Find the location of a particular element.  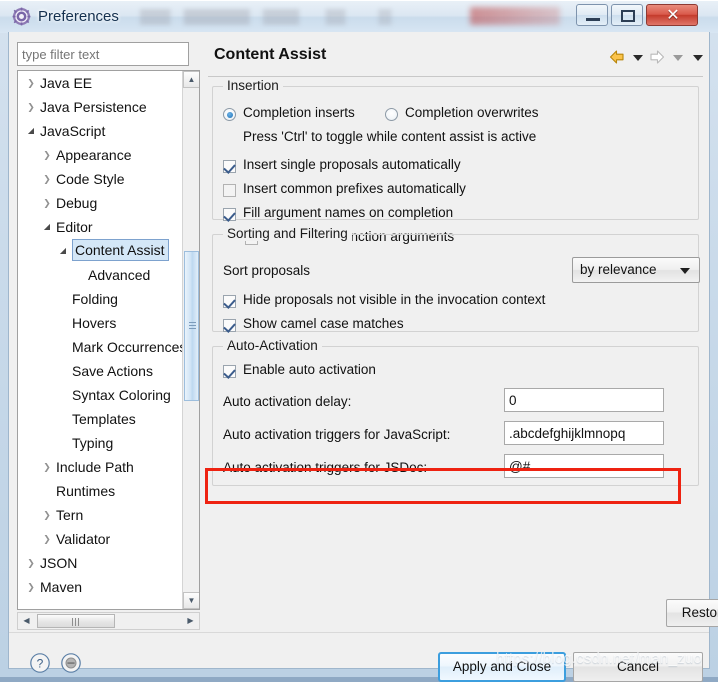

watermark-text: https://blog.csdn.net/man_zuo is located at coordinates (599, 658).